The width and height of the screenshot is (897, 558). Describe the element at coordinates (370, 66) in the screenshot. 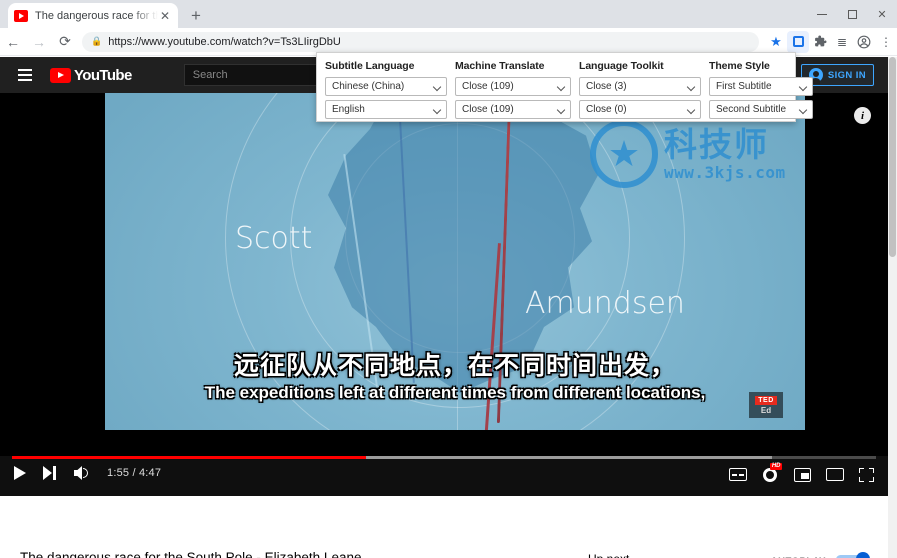

I see `column-header: Subtitle Language` at that location.